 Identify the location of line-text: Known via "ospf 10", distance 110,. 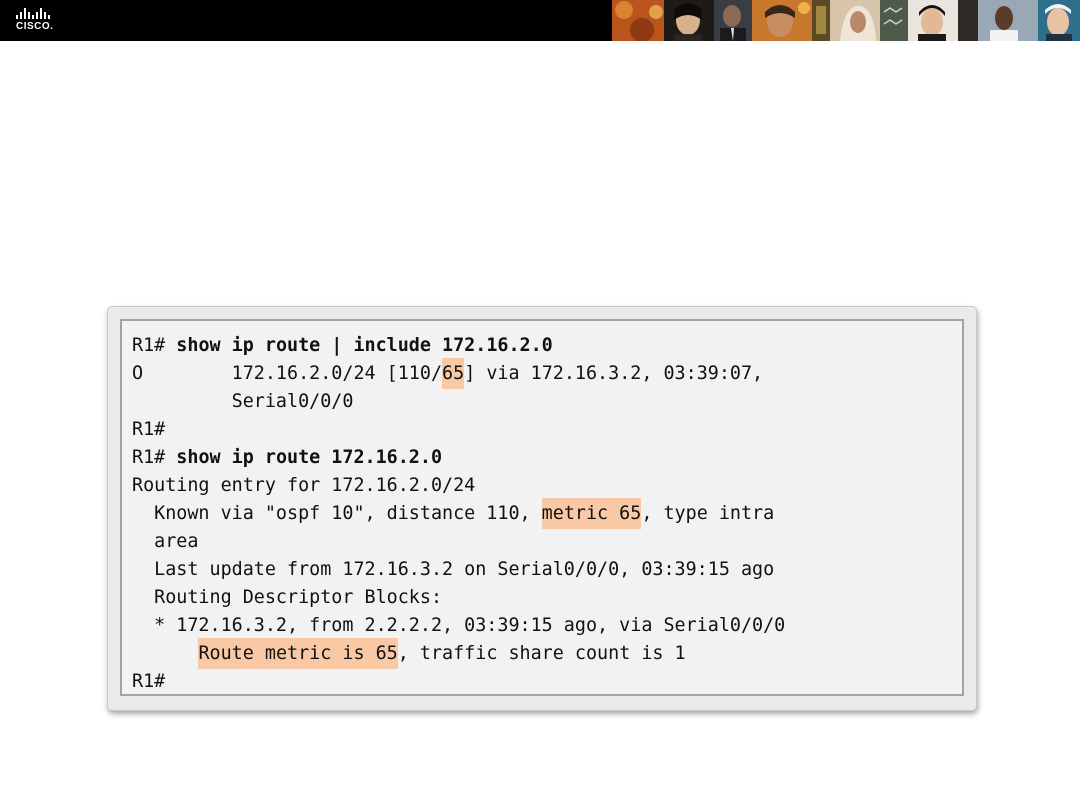
(337, 513).